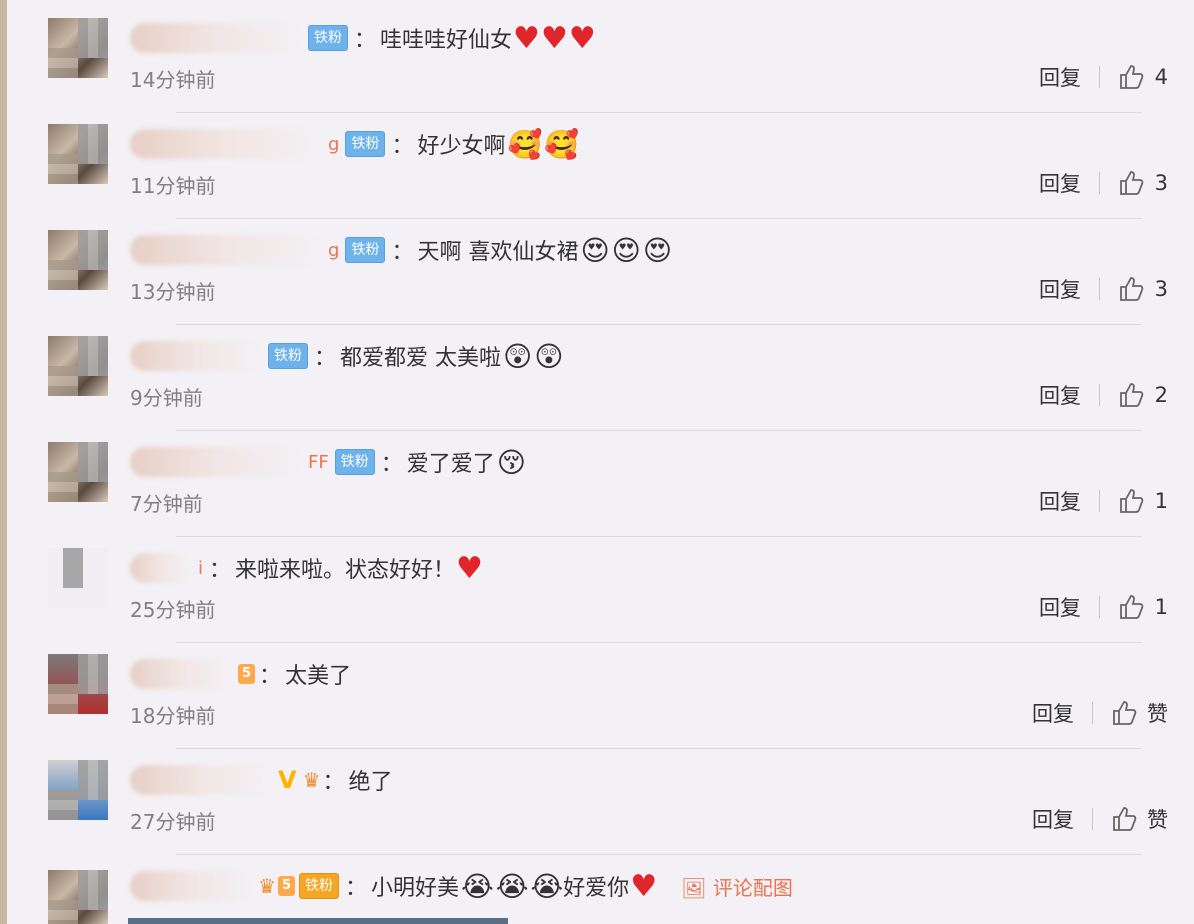 The image size is (1194, 924). I want to click on comment-text: 小明好美, so click(415, 888).